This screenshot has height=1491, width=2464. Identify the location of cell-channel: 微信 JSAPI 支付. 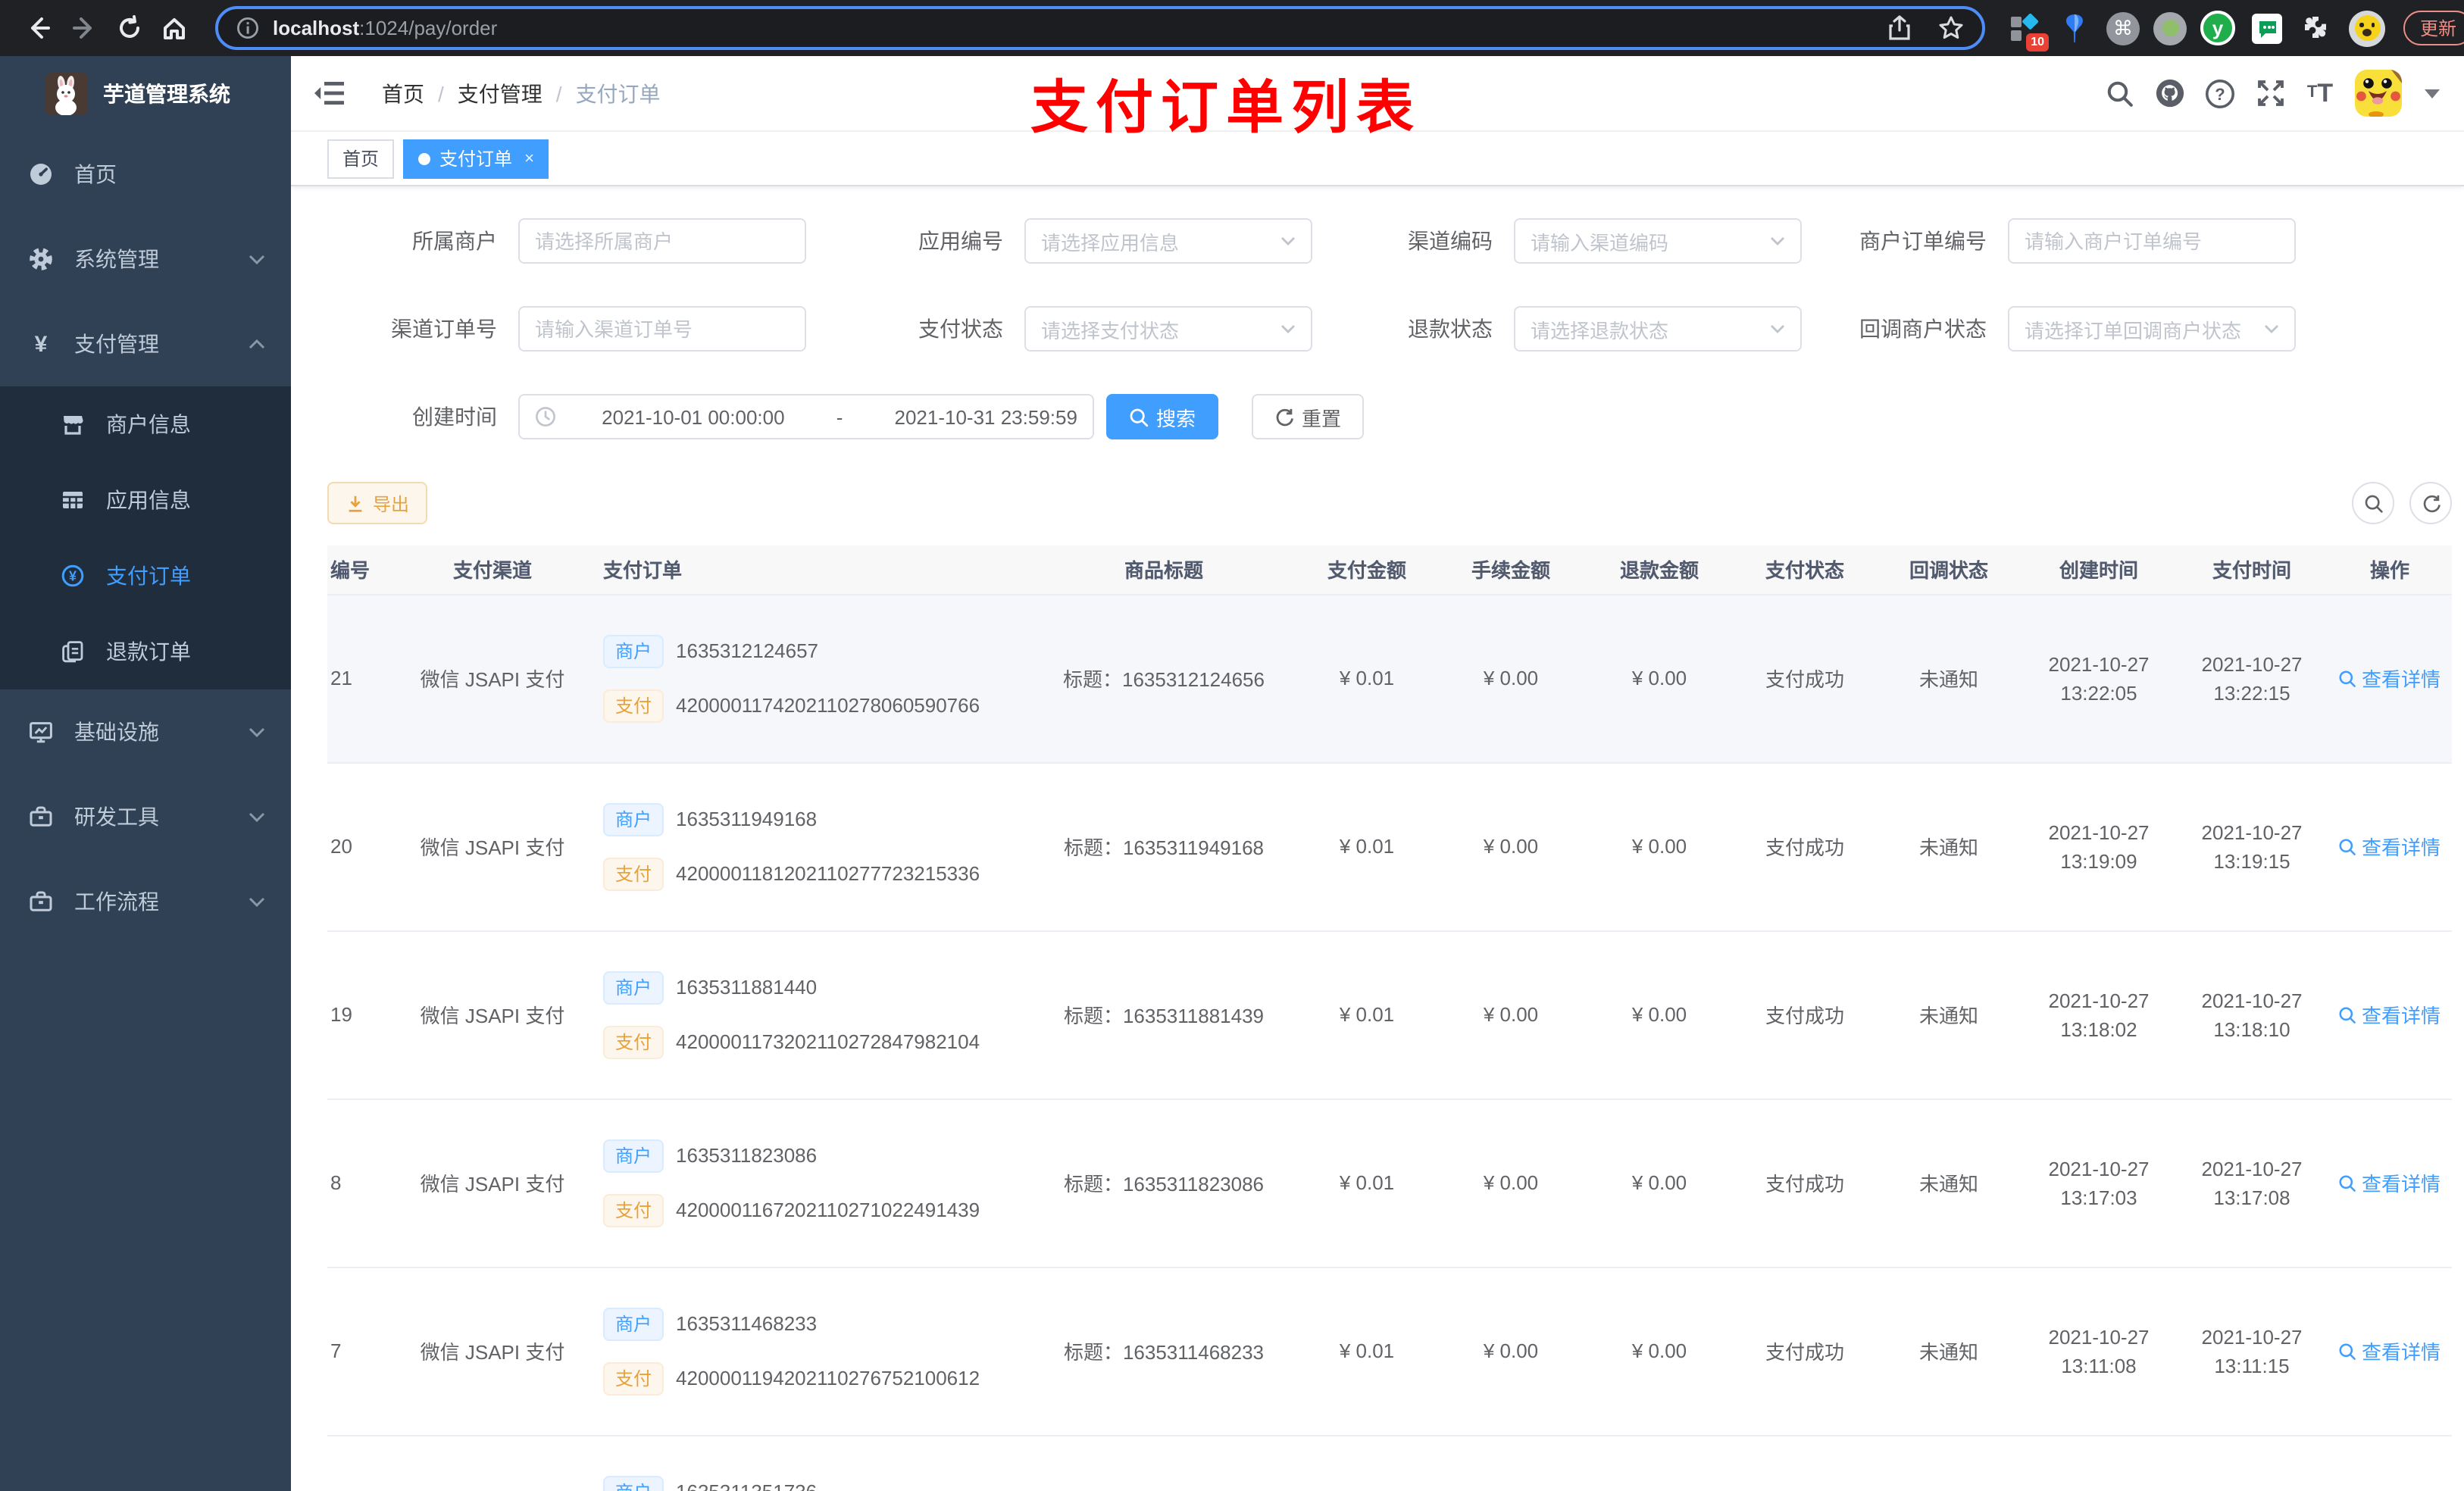
(492, 678).